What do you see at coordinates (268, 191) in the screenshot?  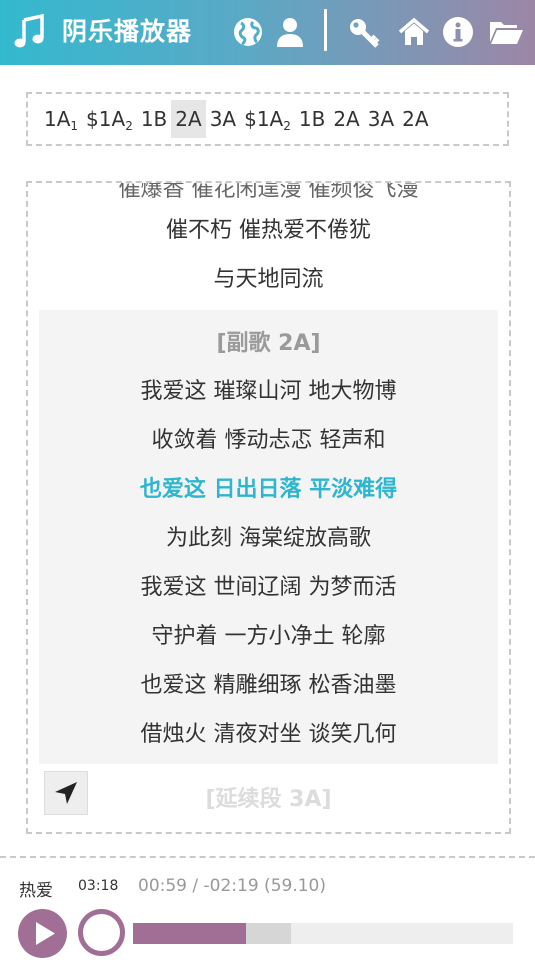 I see `lyric-line-partial: 催爆香 催花闲逞漫 催频俊飞漫` at bounding box center [268, 191].